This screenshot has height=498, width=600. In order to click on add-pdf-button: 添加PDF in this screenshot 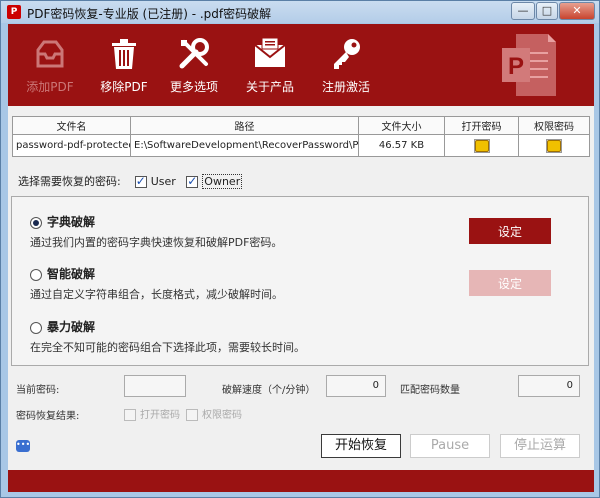, I will do `click(50, 66)`.